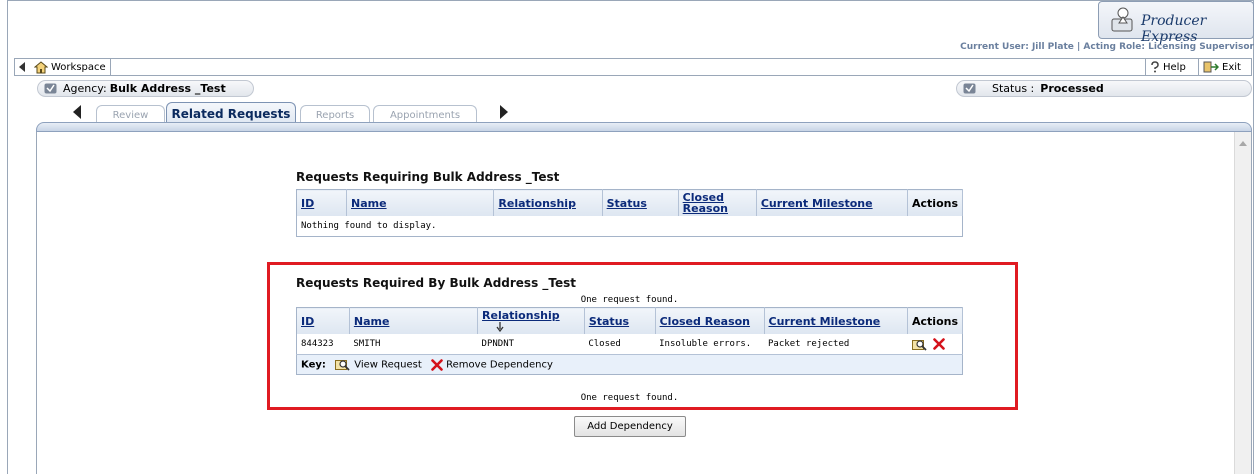  I want to click on workspace-button: Workspace, so click(70, 67).